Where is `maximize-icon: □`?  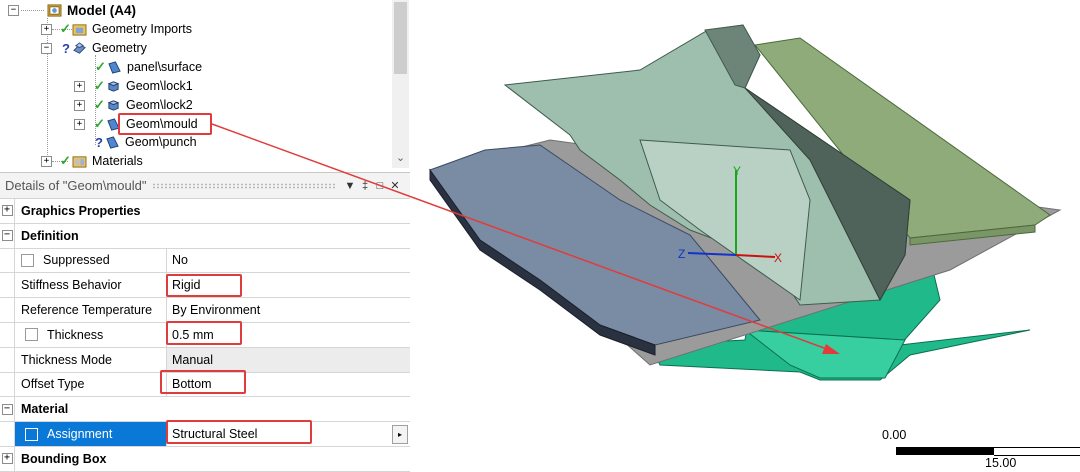
maximize-icon: □ is located at coordinates (380, 186).